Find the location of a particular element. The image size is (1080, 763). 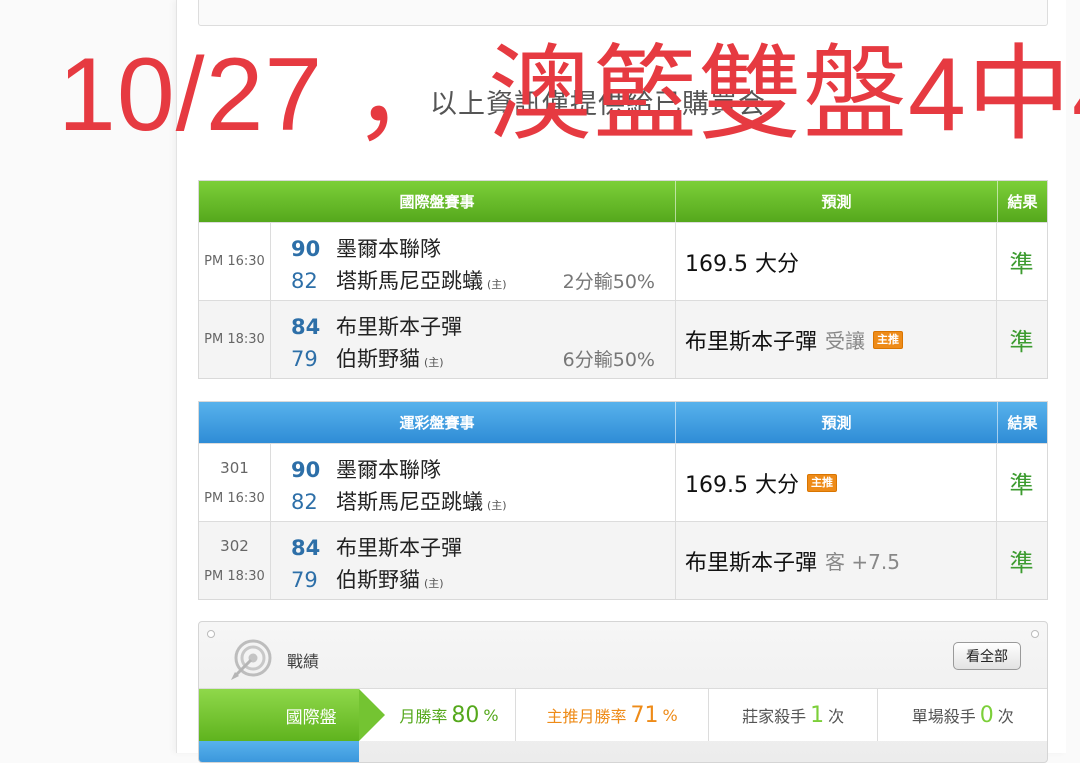

prediction-cell: 169.5 大分 is located at coordinates (836, 261).